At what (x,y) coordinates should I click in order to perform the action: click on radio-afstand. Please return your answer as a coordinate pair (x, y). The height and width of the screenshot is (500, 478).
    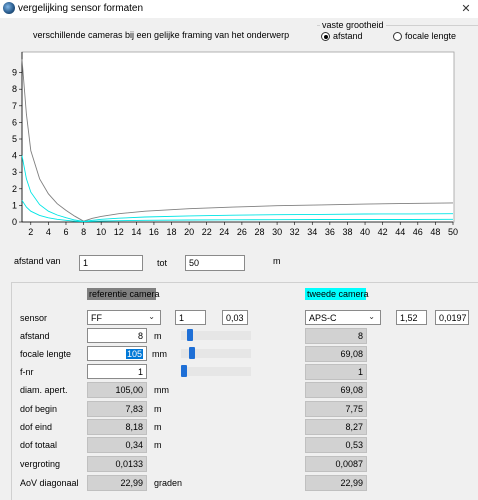
    Looking at the image, I should click on (325, 36).